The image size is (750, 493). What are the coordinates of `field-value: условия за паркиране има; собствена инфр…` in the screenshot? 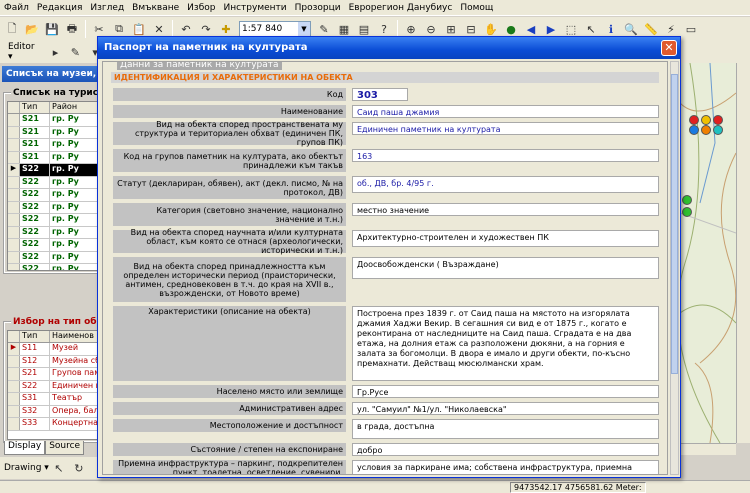 It's located at (505, 467).